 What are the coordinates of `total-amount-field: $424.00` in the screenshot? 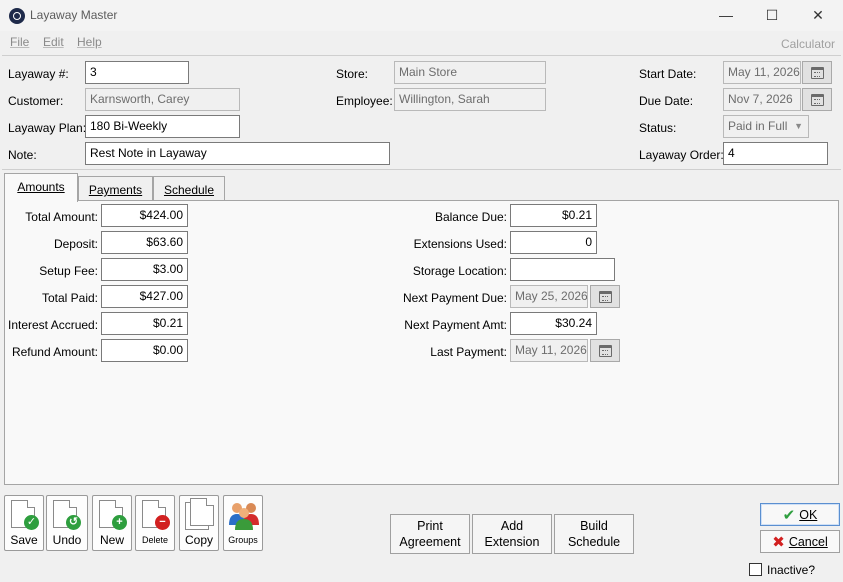 It's located at (144, 215).